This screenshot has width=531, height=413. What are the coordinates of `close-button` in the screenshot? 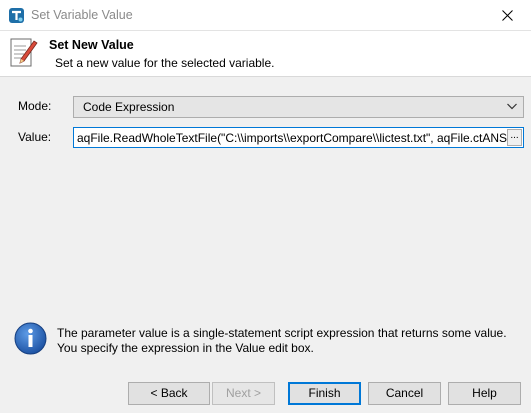 It's located at (508, 15).